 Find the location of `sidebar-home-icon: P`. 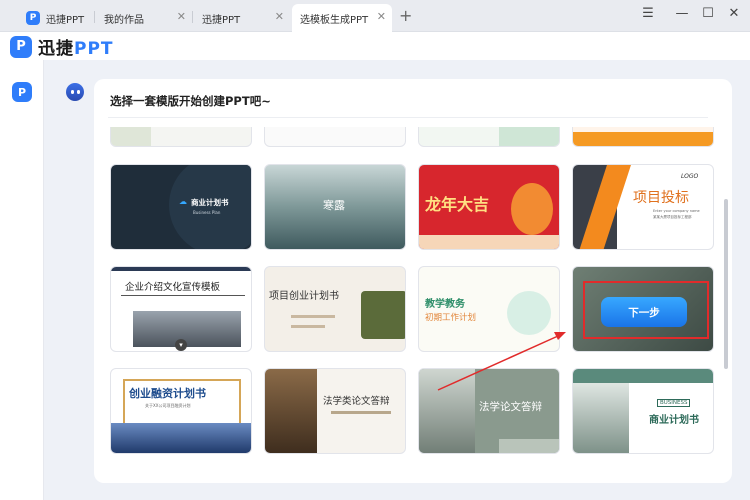

sidebar-home-icon: P is located at coordinates (22, 92).